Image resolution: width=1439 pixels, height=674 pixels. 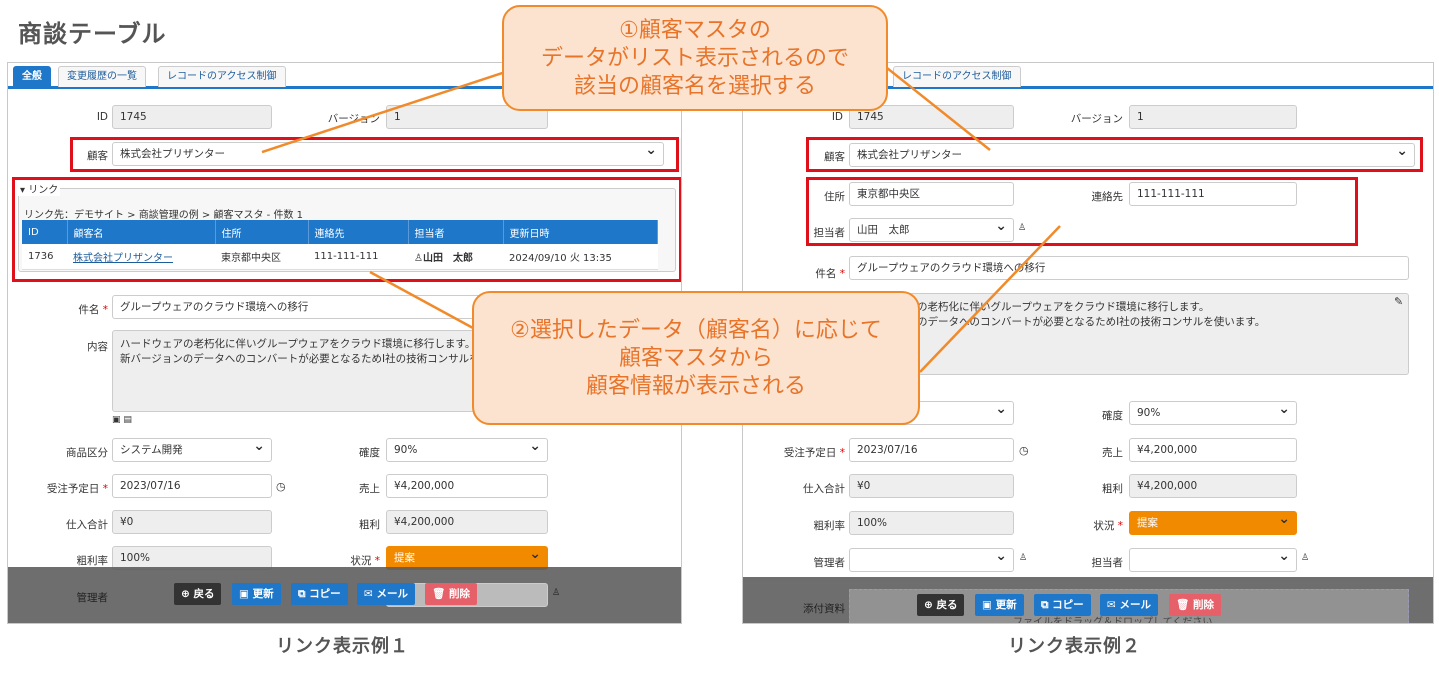 I want to click on callout-1-line-2: データがリスト表示されるので, so click(x=694, y=58).